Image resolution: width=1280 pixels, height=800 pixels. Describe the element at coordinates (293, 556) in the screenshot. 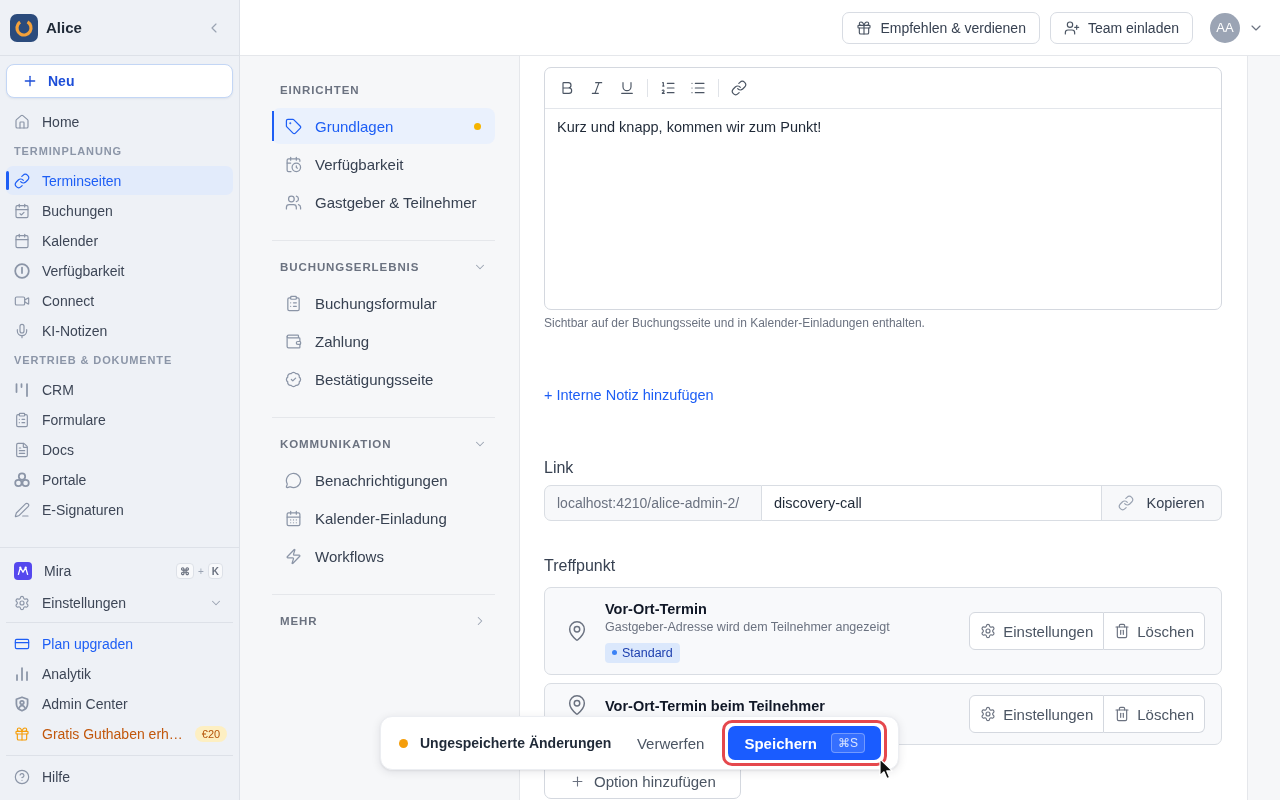

I see `lightning-icon` at that location.